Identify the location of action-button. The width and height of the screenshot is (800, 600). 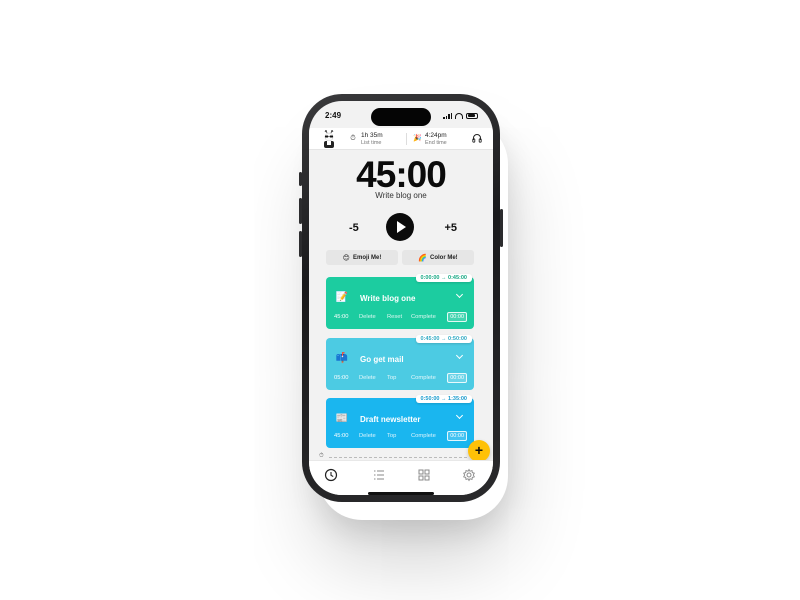
(300, 179).